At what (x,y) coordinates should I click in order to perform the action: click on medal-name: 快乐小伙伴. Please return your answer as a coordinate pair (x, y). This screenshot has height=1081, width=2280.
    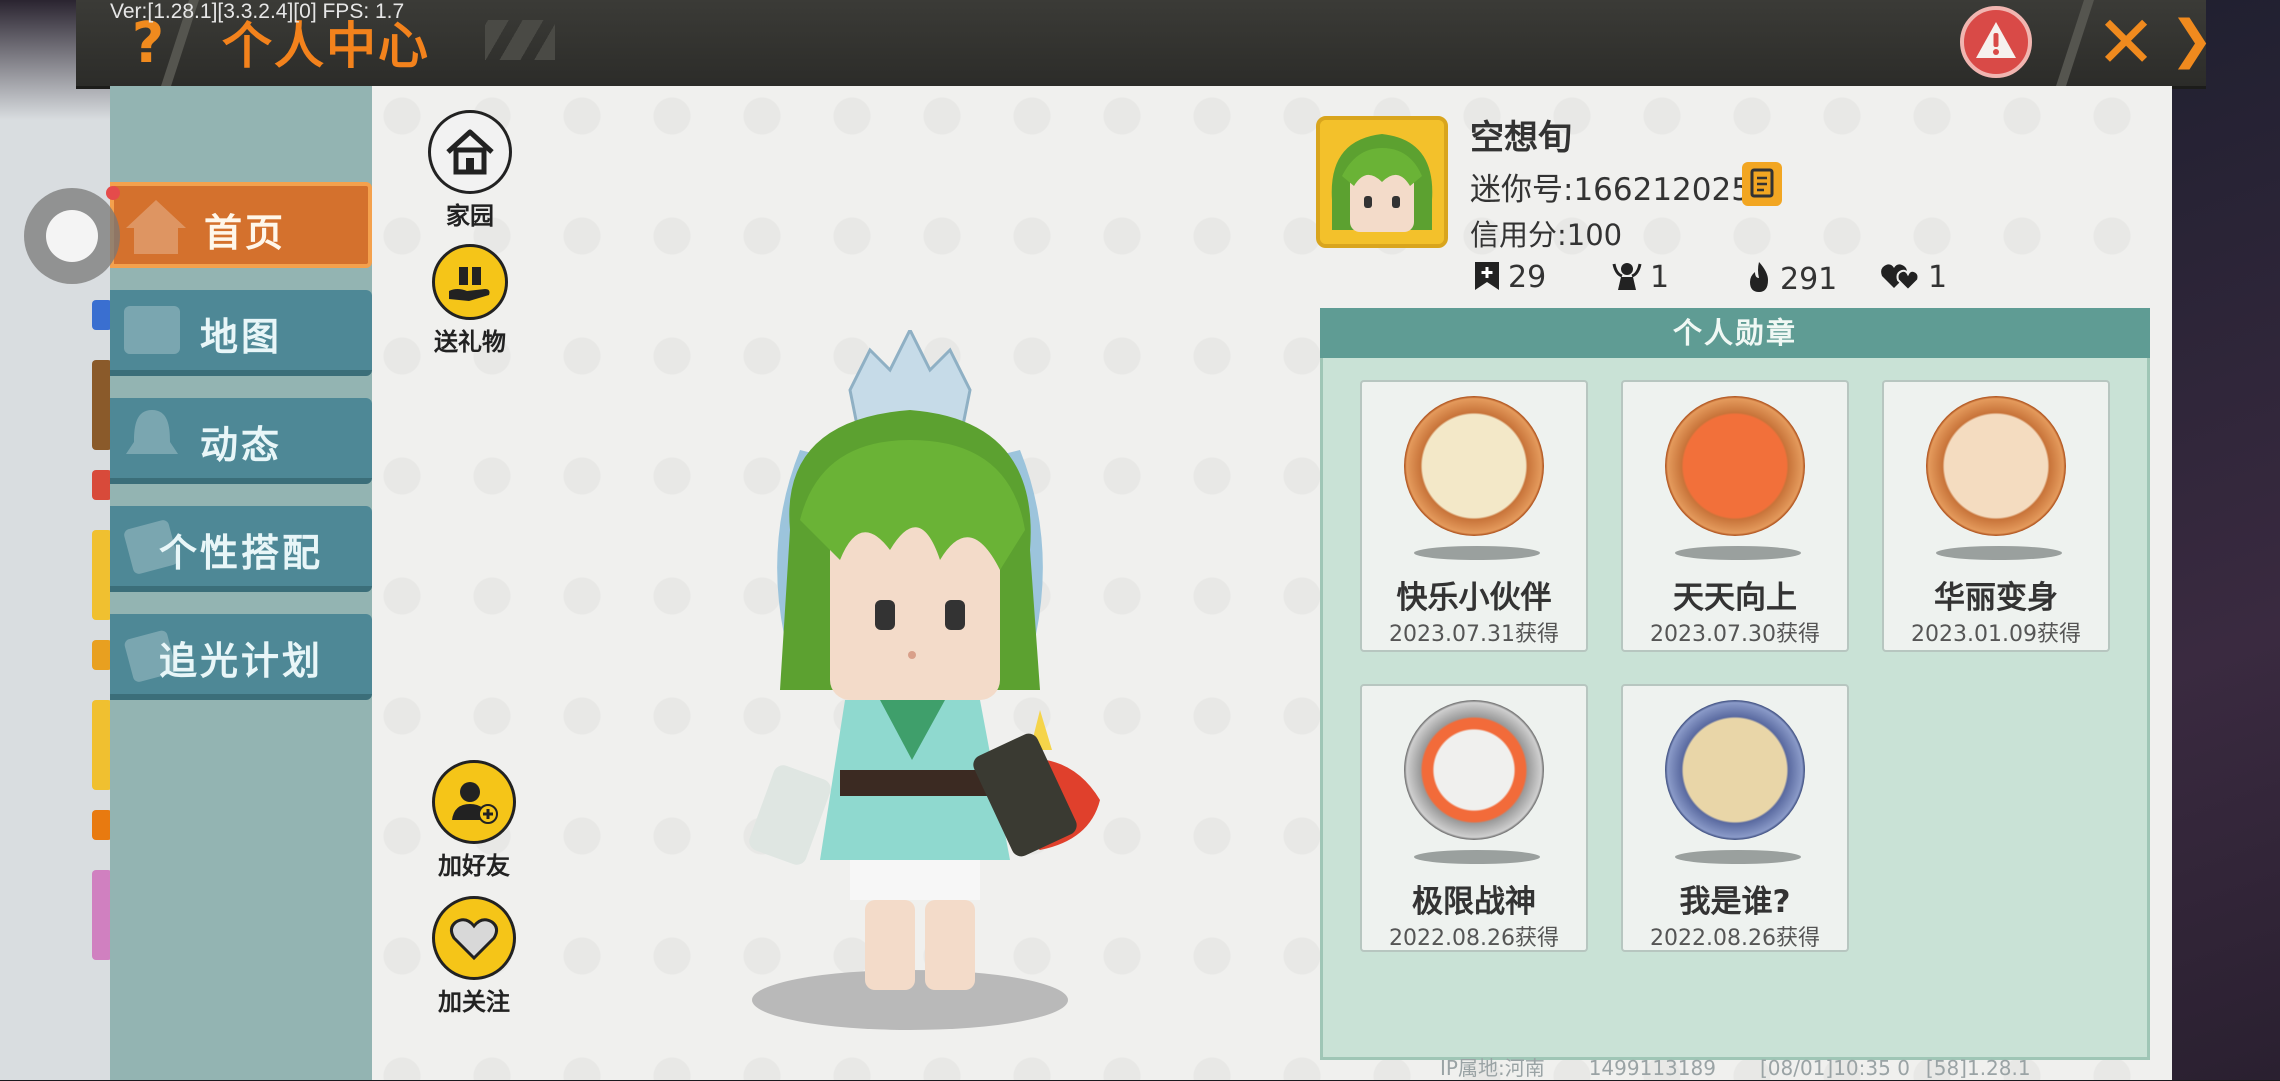
    Looking at the image, I should click on (1474, 598).